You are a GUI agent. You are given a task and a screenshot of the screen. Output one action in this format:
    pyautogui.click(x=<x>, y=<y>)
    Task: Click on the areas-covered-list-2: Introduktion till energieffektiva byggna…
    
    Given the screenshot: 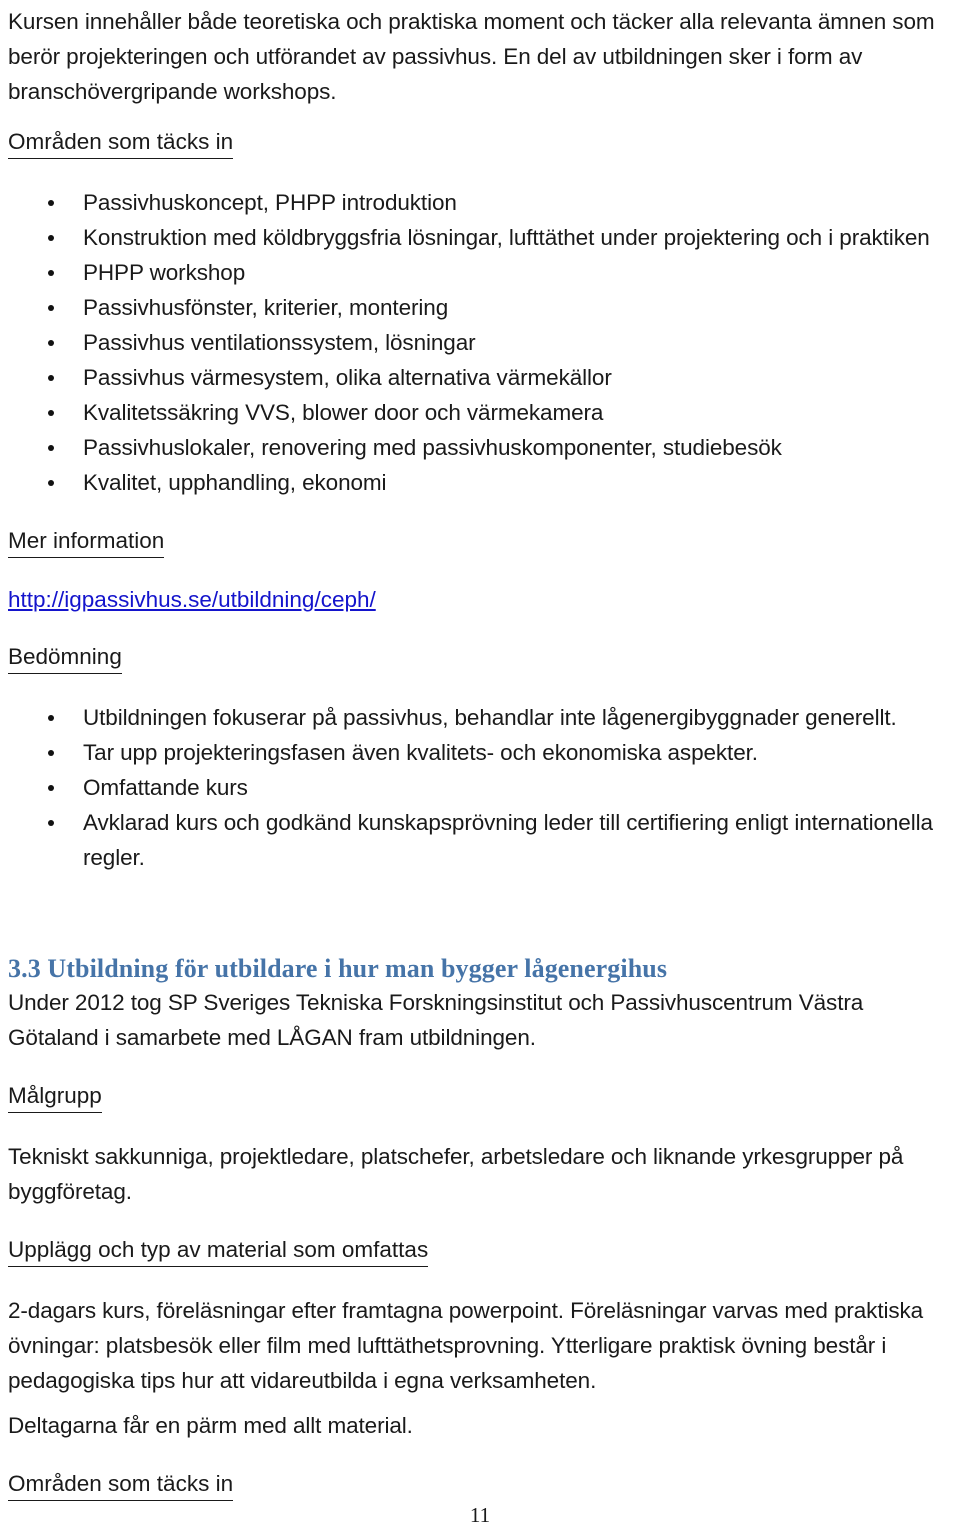 What is the action you would take?
    pyautogui.click(x=480, y=1530)
    